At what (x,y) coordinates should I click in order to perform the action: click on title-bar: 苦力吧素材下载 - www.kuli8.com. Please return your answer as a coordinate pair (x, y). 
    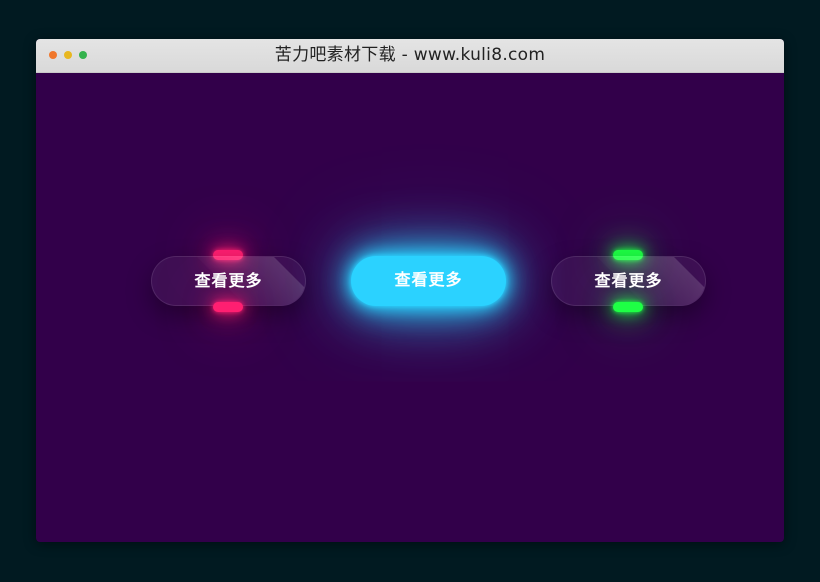
    Looking at the image, I should click on (410, 56).